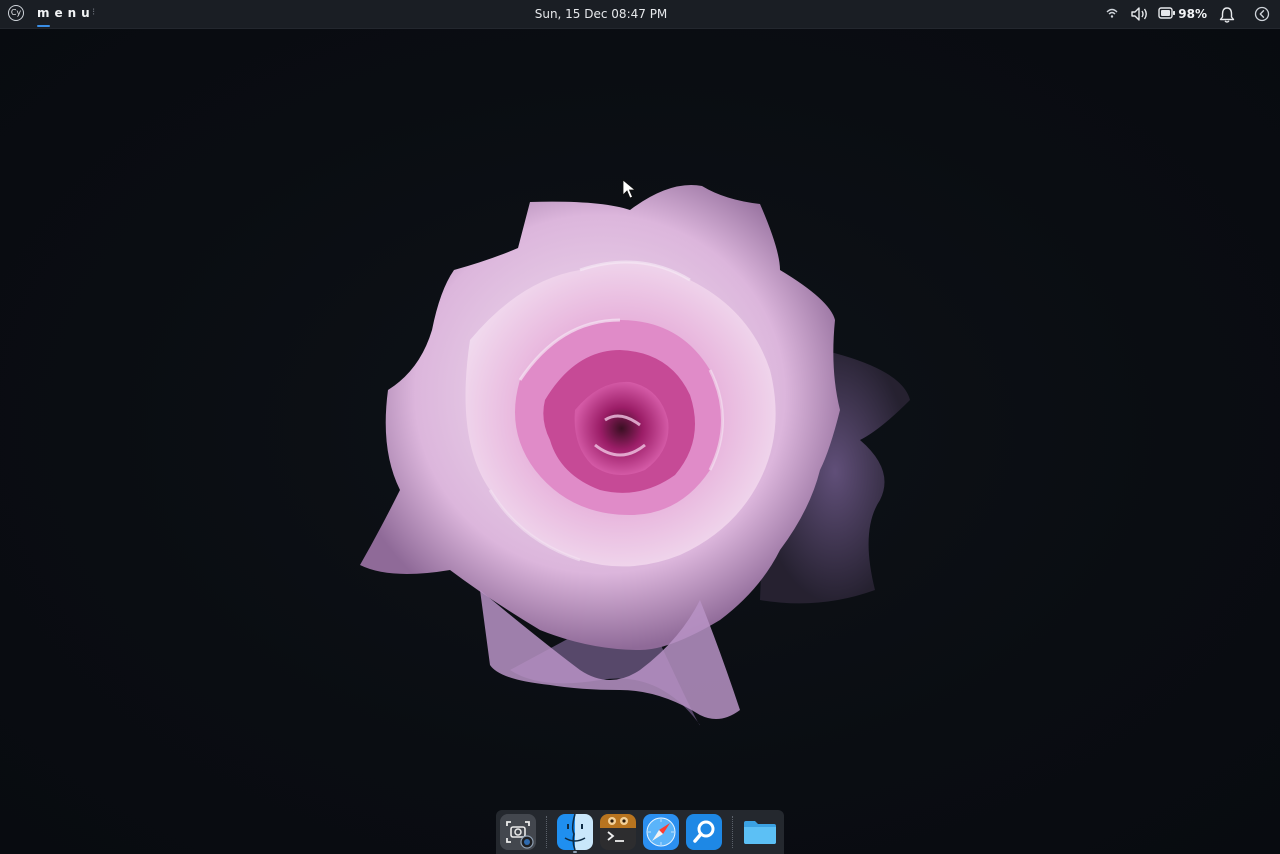 Image resolution: width=1280 pixels, height=854 pixels. I want to click on screenshot-camera-icon, so click(518, 832).